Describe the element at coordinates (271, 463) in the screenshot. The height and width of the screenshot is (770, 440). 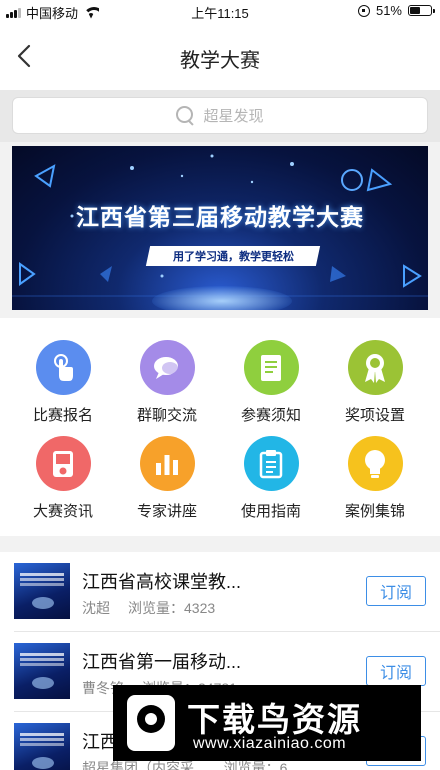
I see `clipboard-list-icon` at that location.